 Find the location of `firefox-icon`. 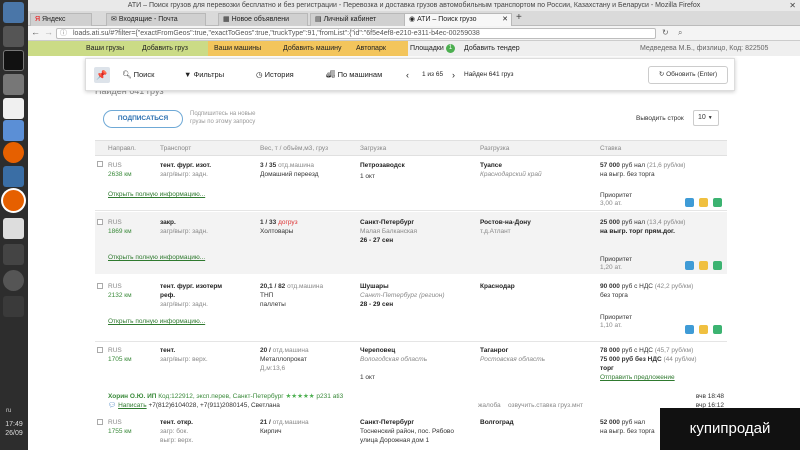

firefox-icon is located at coordinates (13, 152).